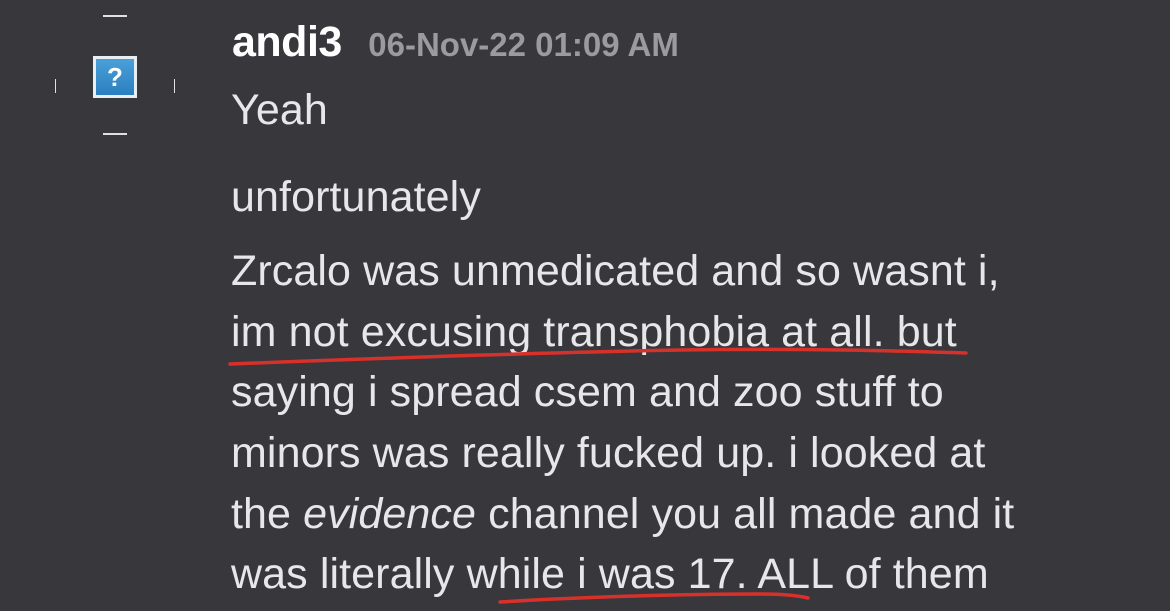 This screenshot has height=611, width=1170. I want to click on message-line: the evidence channel you all made and it, so click(622, 514).